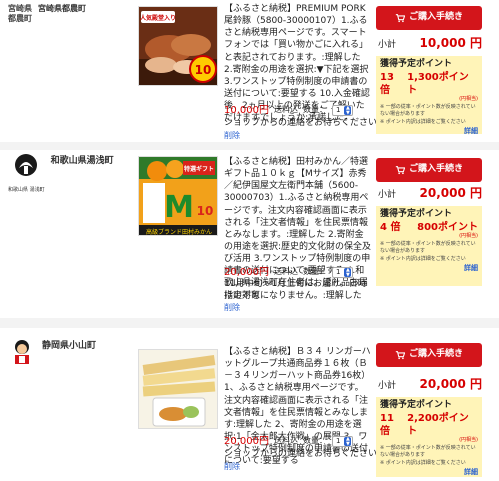  I want to click on subtotal-value: 10,000 円, so click(451, 43).